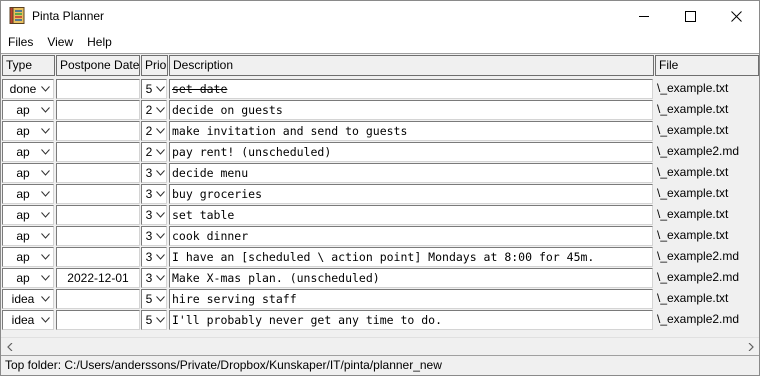 The width and height of the screenshot is (760, 376). Describe the element at coordinates (98, 65) in the screenshot. I see `column-header-postpone-date: Postpone Date` at that location.